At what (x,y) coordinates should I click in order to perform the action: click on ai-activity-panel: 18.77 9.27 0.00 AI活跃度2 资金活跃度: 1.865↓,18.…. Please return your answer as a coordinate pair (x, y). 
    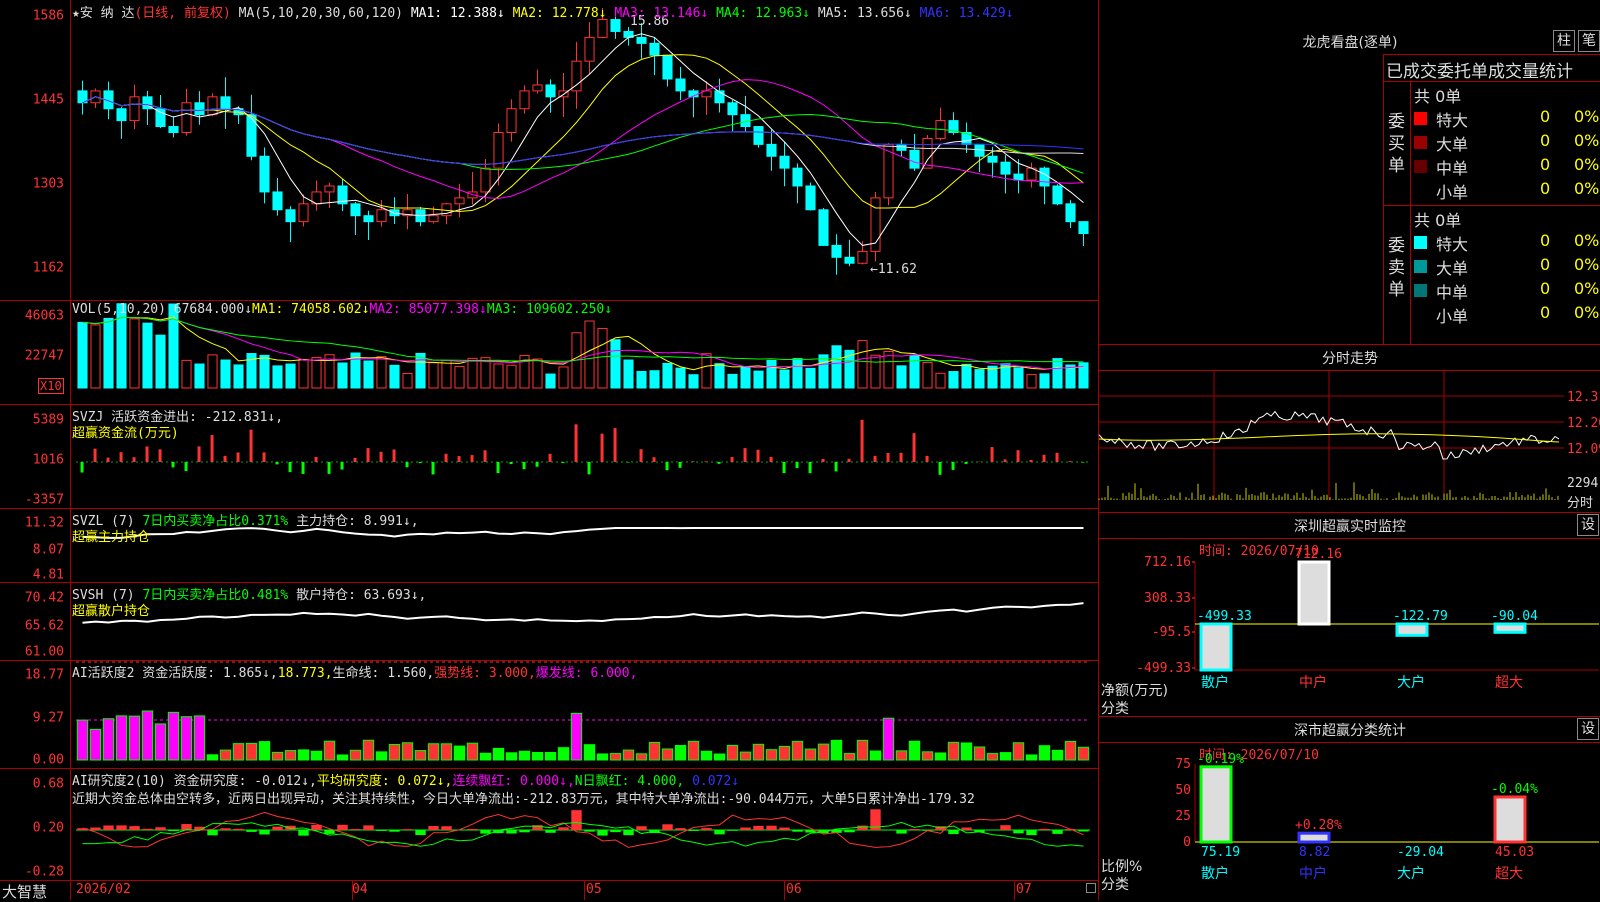
    Looking at the image, I should click on (549, 714).